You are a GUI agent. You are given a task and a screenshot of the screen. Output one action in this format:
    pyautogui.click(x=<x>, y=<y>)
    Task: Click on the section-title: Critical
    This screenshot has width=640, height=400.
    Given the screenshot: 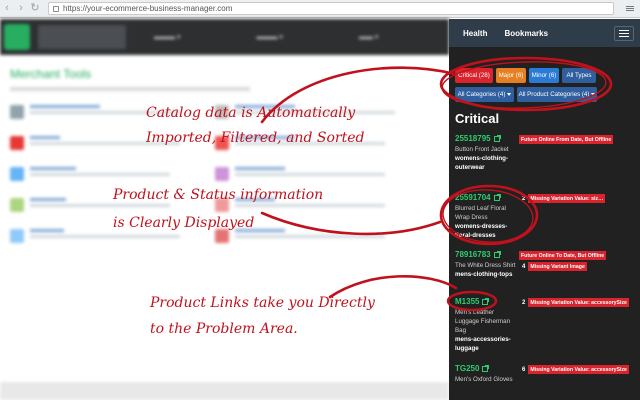 What is the action you would take?
    pyautogui.click(x=477, y=118)
    